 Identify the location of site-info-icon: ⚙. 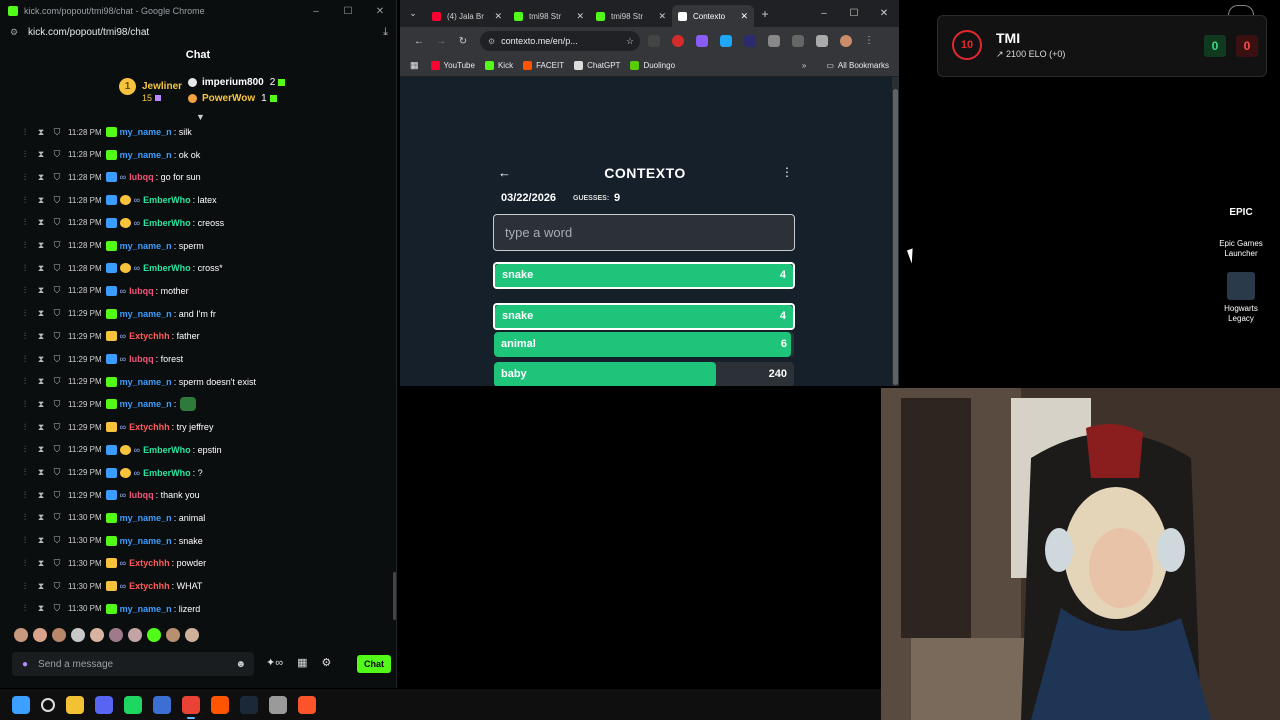
(491, 41).